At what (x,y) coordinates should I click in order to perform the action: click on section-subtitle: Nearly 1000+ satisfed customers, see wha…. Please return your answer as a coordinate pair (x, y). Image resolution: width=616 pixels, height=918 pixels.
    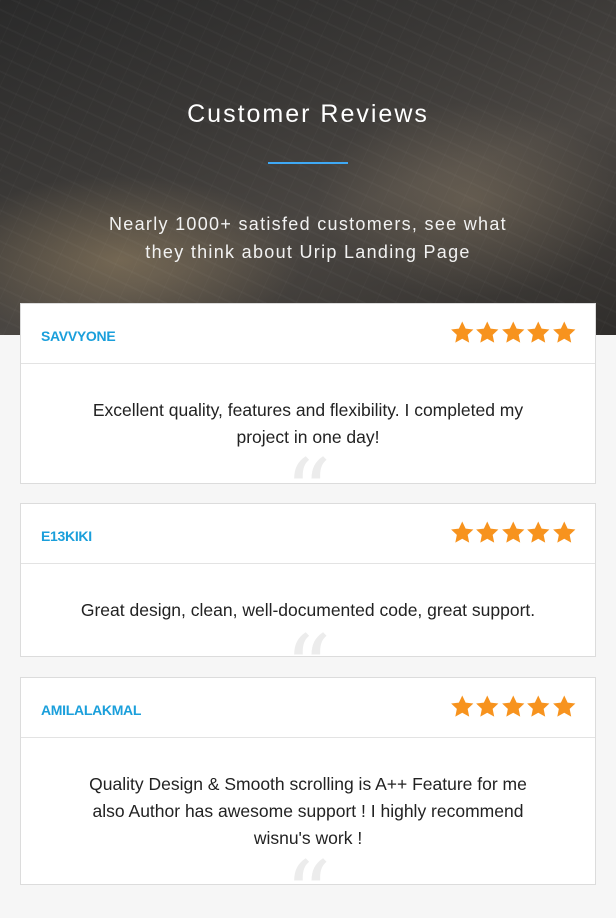
    Looking at the image, I should click on (308, 238).